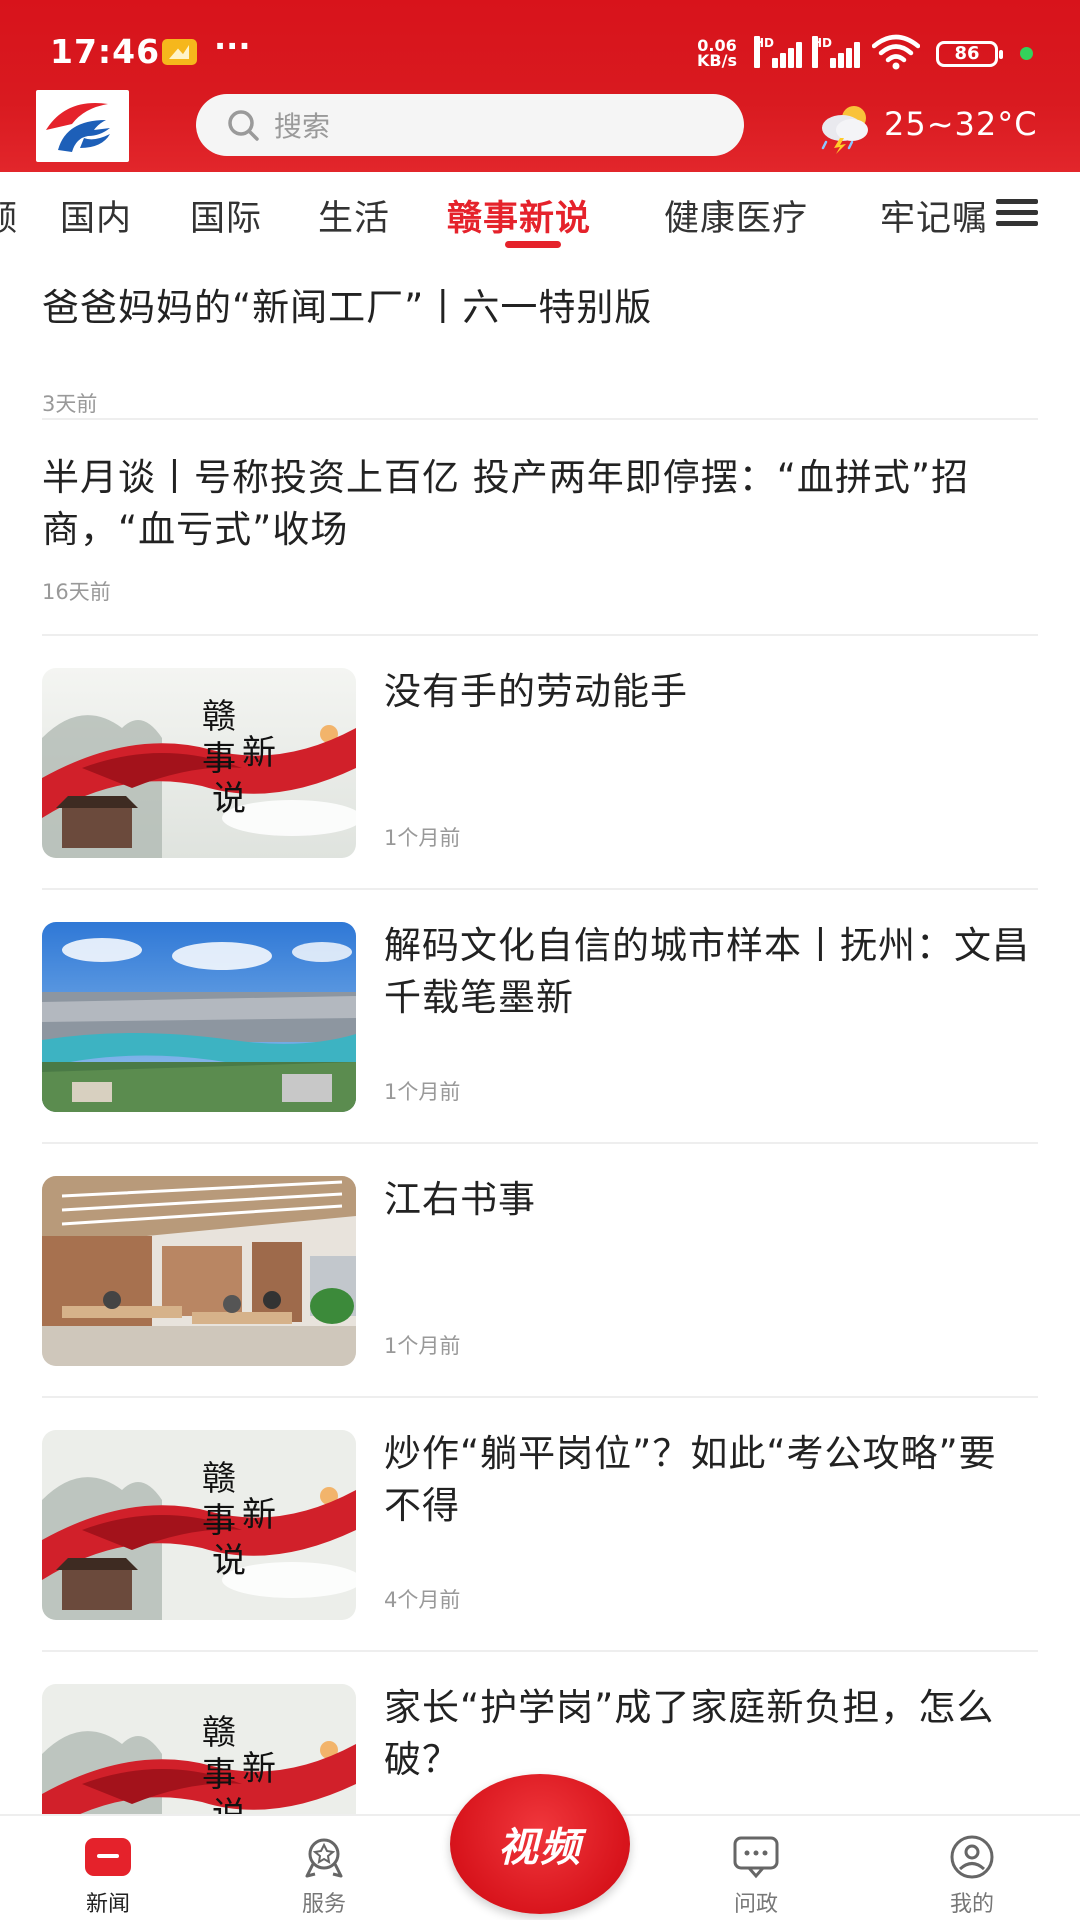 Image resolution: width=1080 pixels, height=1920 pixels. Describe the element at coordinates (96, 215) in the screenshot. I see `tab-domestic: 国内` at that location.